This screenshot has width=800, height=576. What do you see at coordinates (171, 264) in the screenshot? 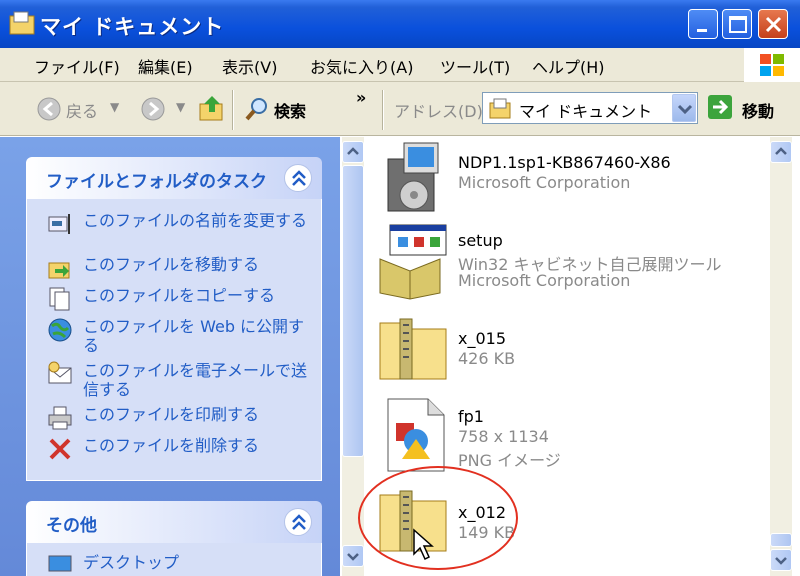
I see `task-label: このファイルを移動する` at bounding box center [171, 264].